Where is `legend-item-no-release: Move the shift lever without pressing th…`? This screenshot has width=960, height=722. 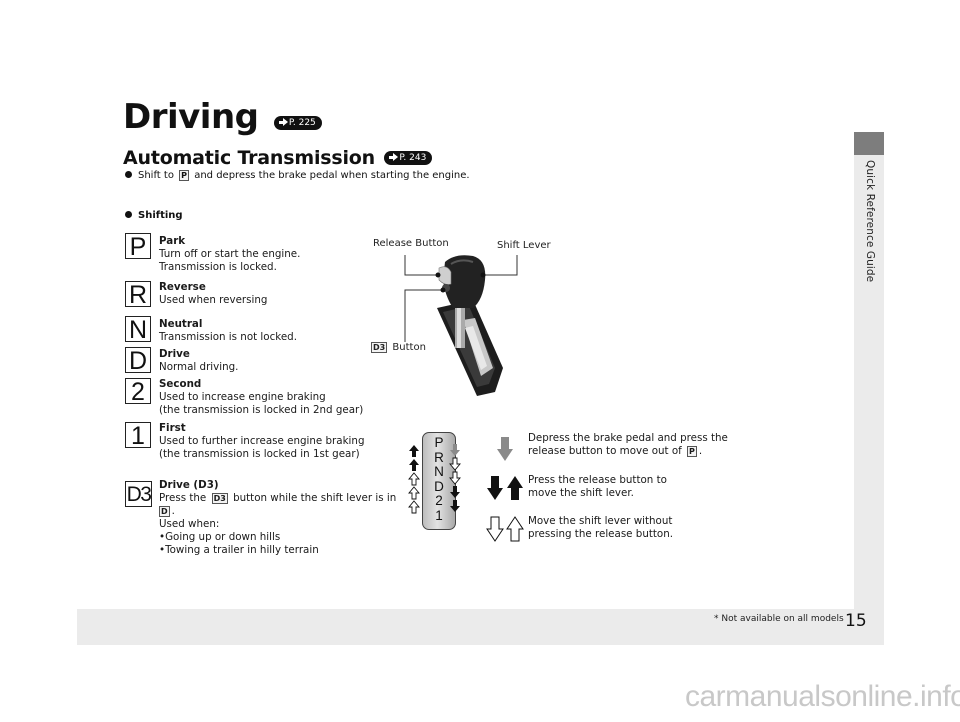 legend-item-no-release: Move the shift lever without pressing th… is located at coordinates (600, 528).